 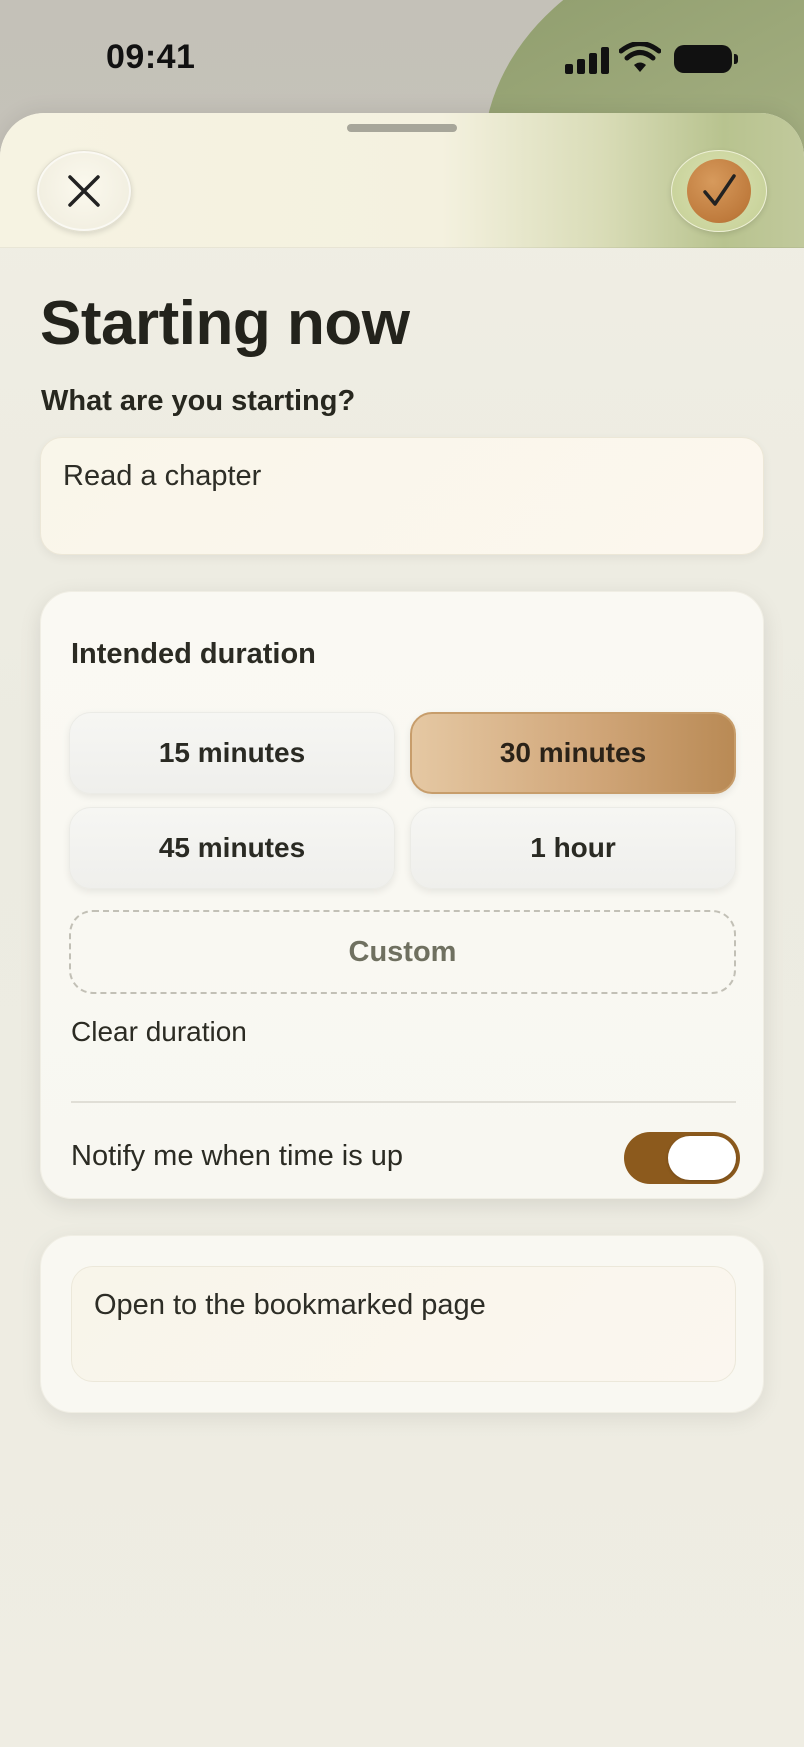 I want to click on sheet-grabber, so click(x=402, y=128).